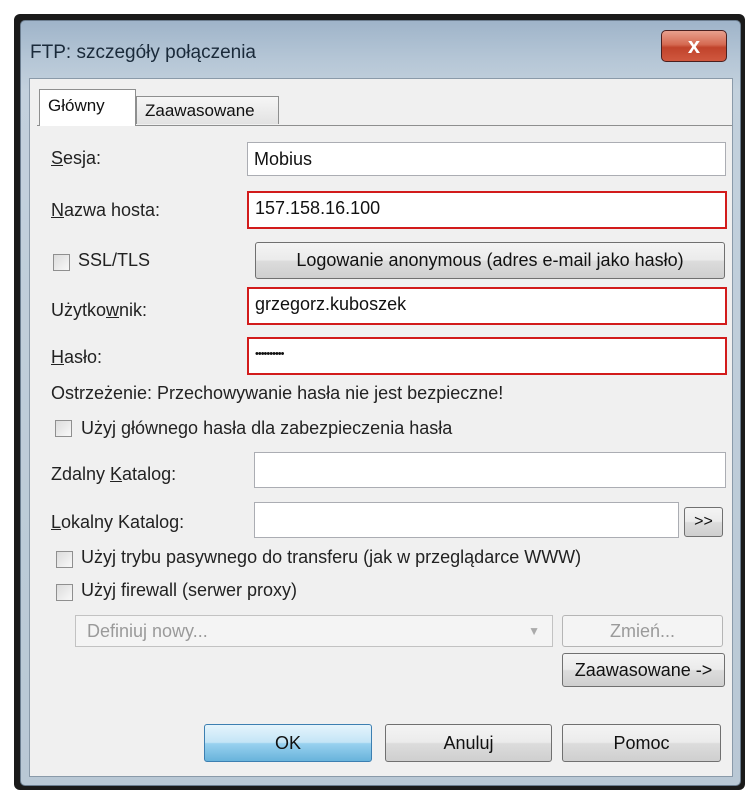 The width and height of the screenshot is (753, 798). Describe the element at coordinates (703, 522) in the screenshot. I see `browse-button: >>` at that location.